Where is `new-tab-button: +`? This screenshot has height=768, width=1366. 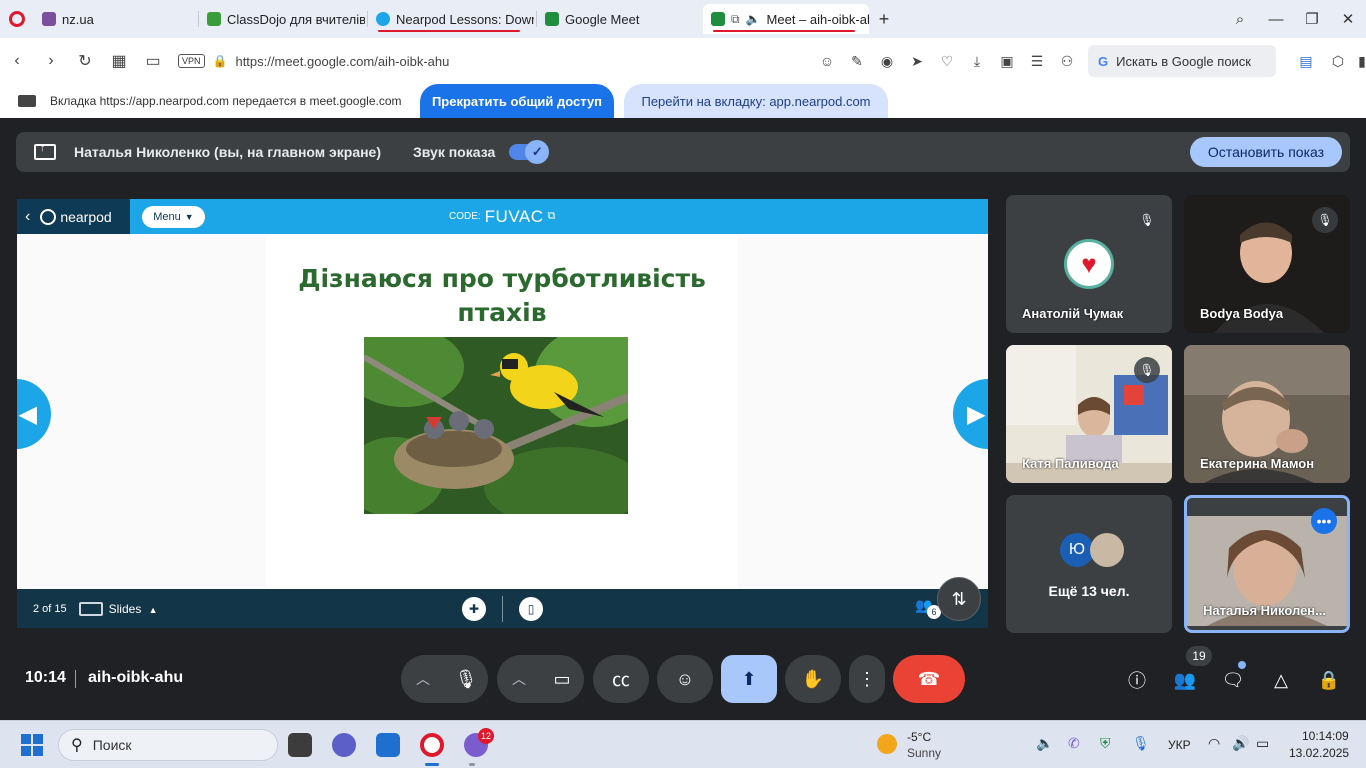 new-tab-button: + is located at coordinates (884, 19).